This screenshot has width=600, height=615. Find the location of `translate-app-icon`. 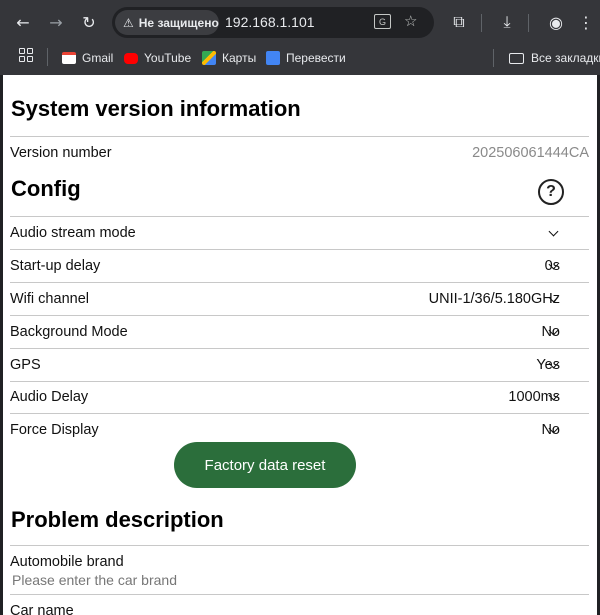

translate-app-icon is located at coordinates (273, 58).